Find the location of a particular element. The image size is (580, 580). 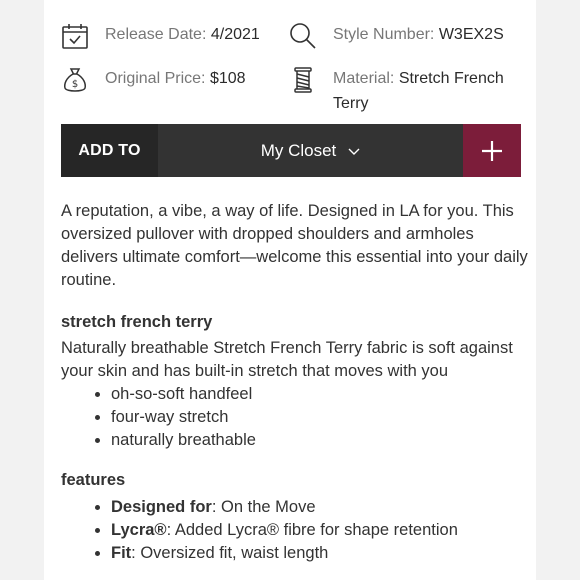

list-item: Designed for: On the Move is located at coordinates (321, 507).